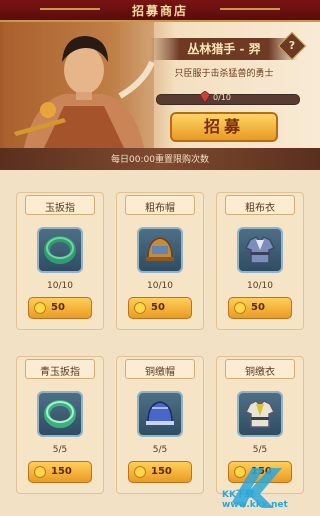 The image size is (320, 516). I want to click on help-label: ?, so click(292, 45).